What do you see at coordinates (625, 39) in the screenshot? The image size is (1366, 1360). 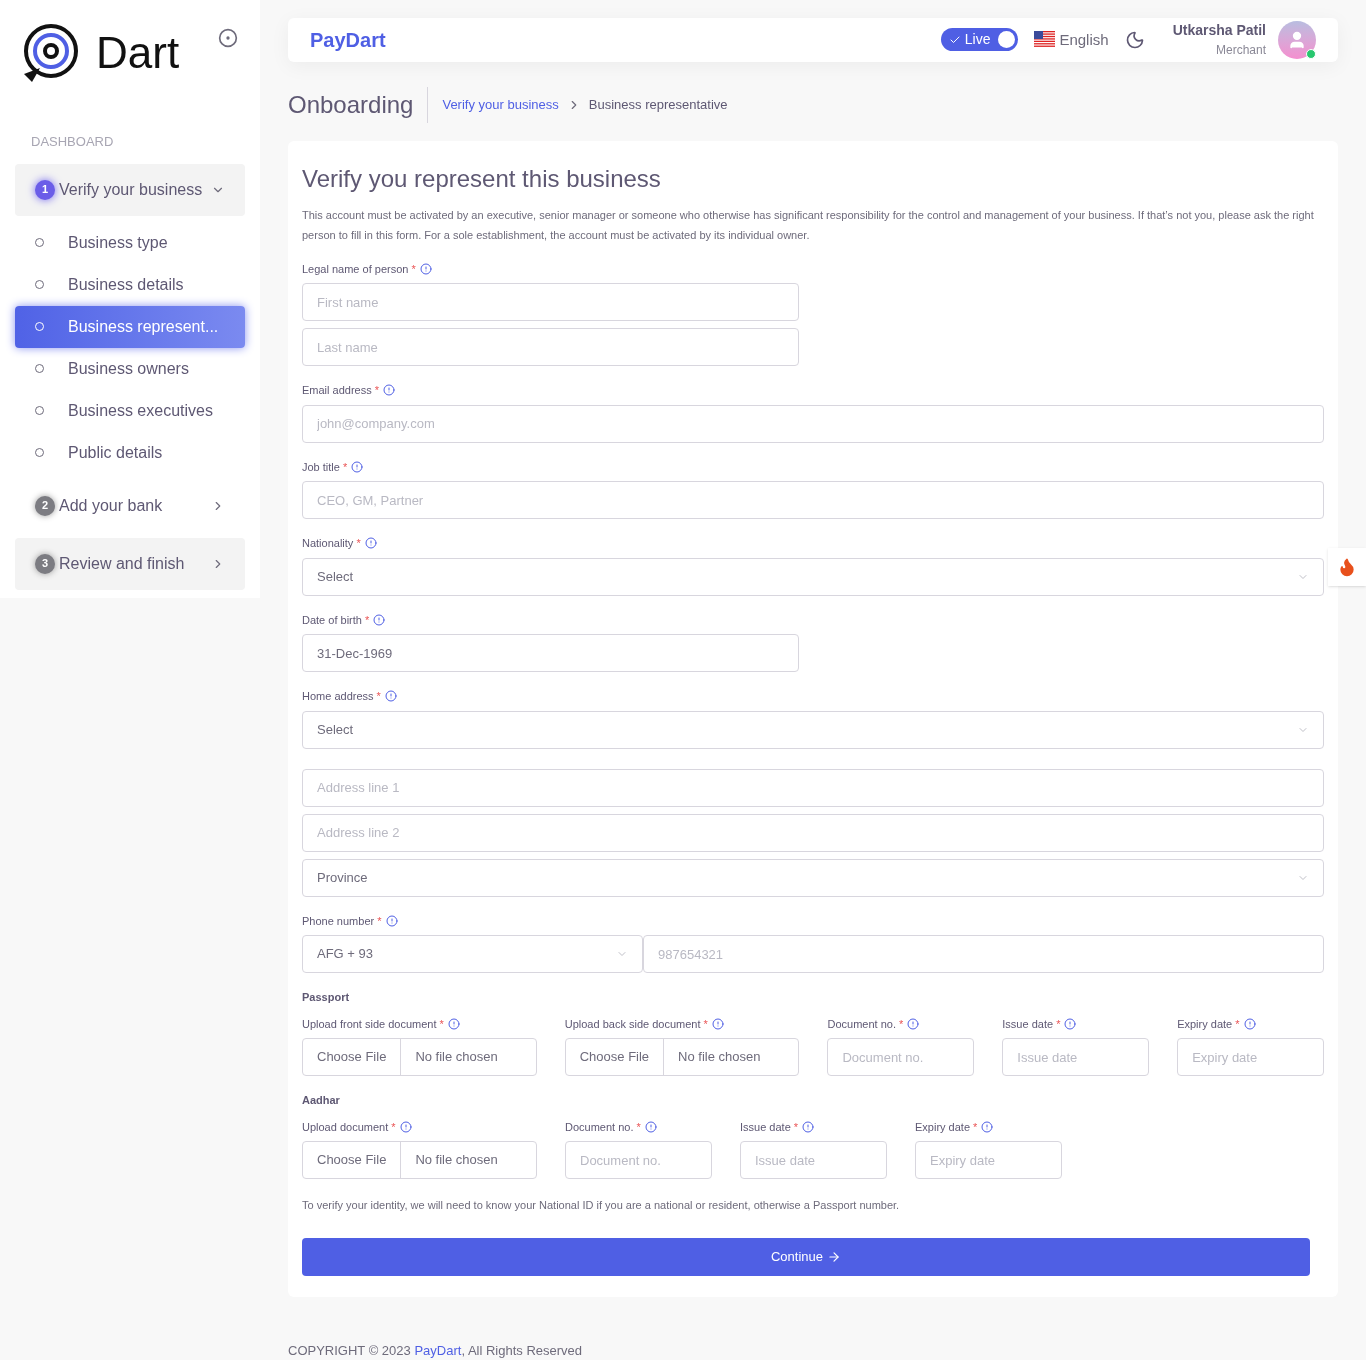 I see `brand-name: PayDart` at bounding box center [625, 39].